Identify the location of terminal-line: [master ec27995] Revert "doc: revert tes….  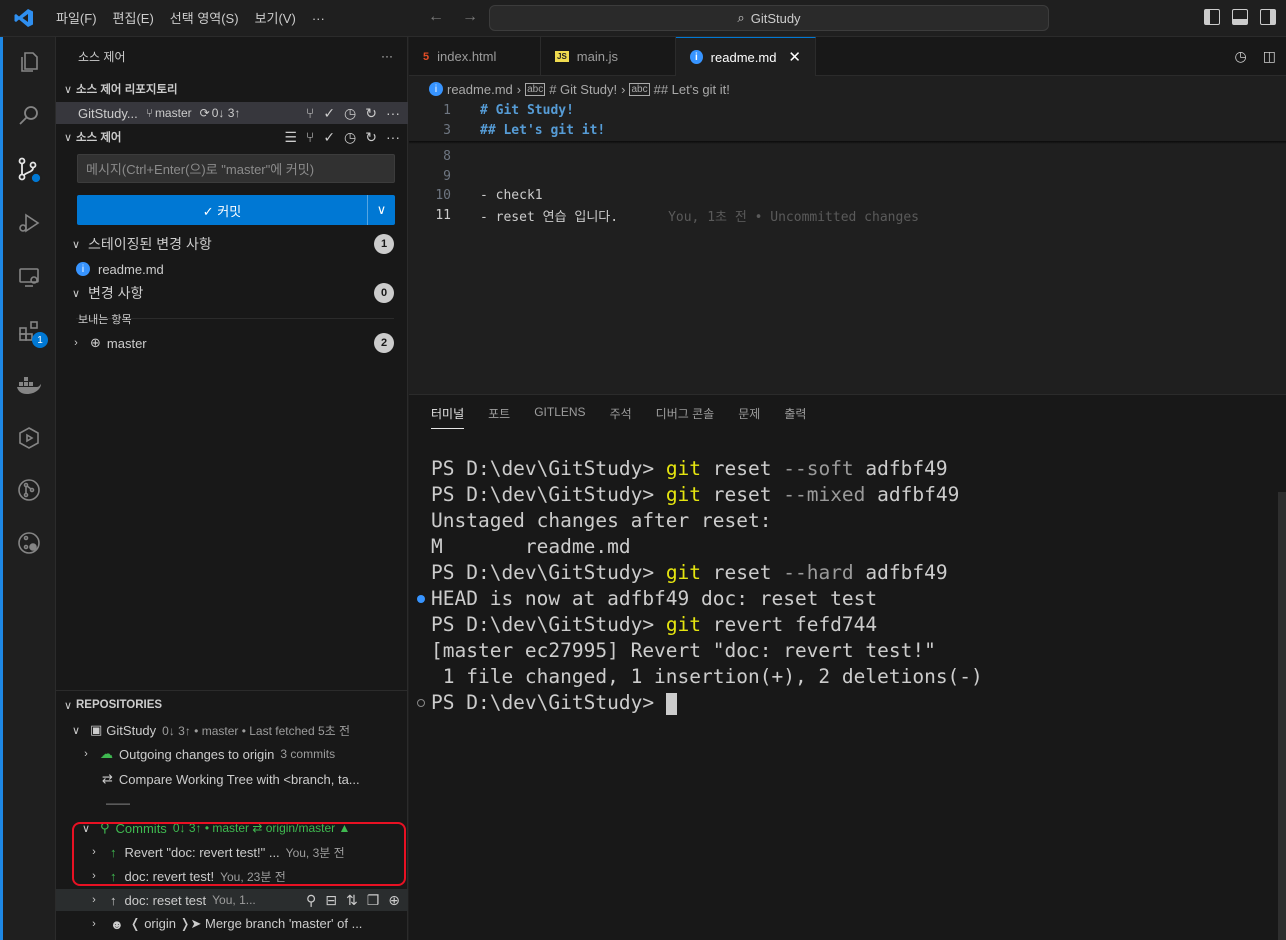
(683, 650).